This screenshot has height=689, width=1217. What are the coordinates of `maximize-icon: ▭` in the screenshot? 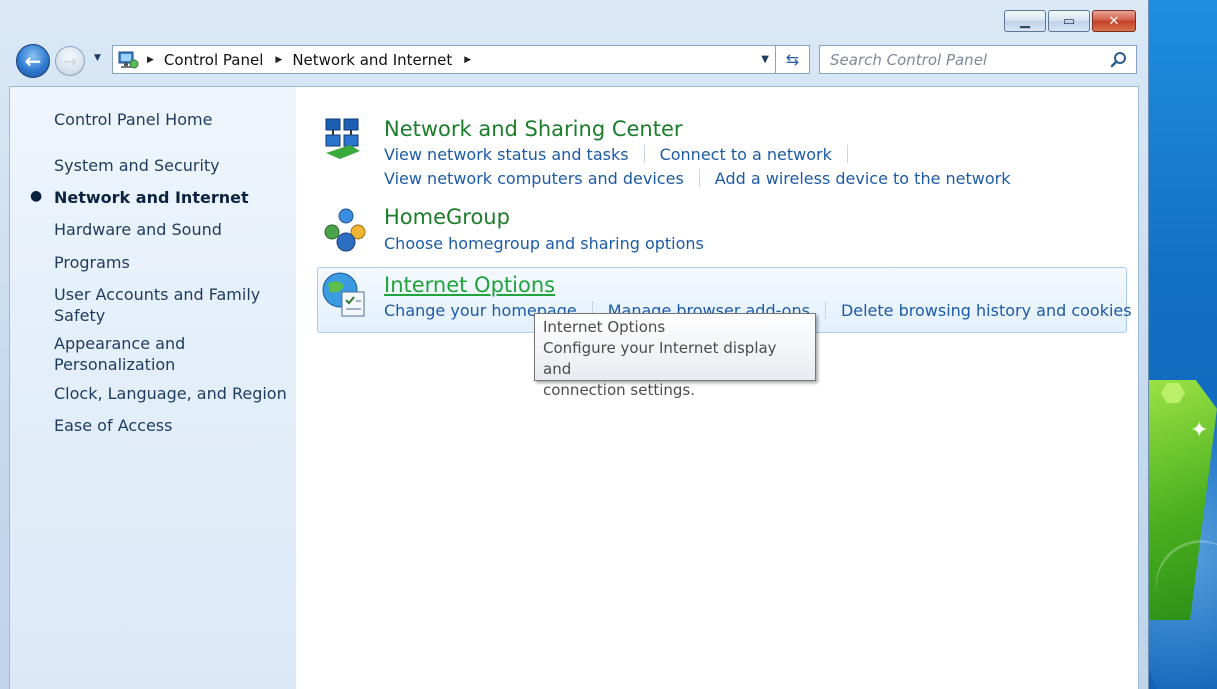 It's located at (1069, 21).